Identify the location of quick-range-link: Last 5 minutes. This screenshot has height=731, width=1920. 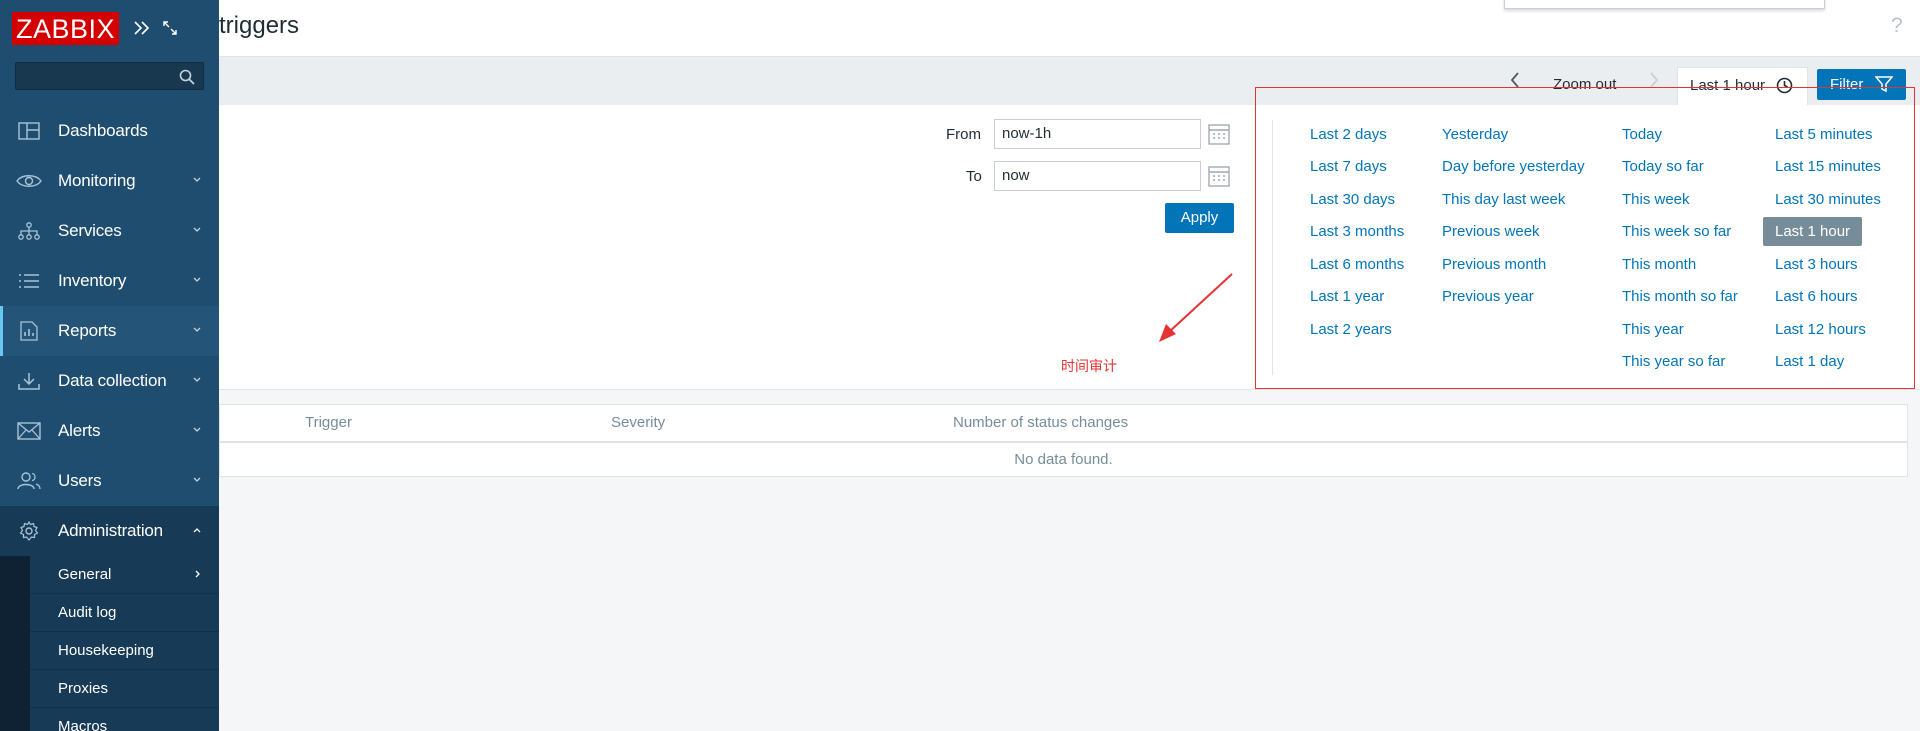
(1824, 134).